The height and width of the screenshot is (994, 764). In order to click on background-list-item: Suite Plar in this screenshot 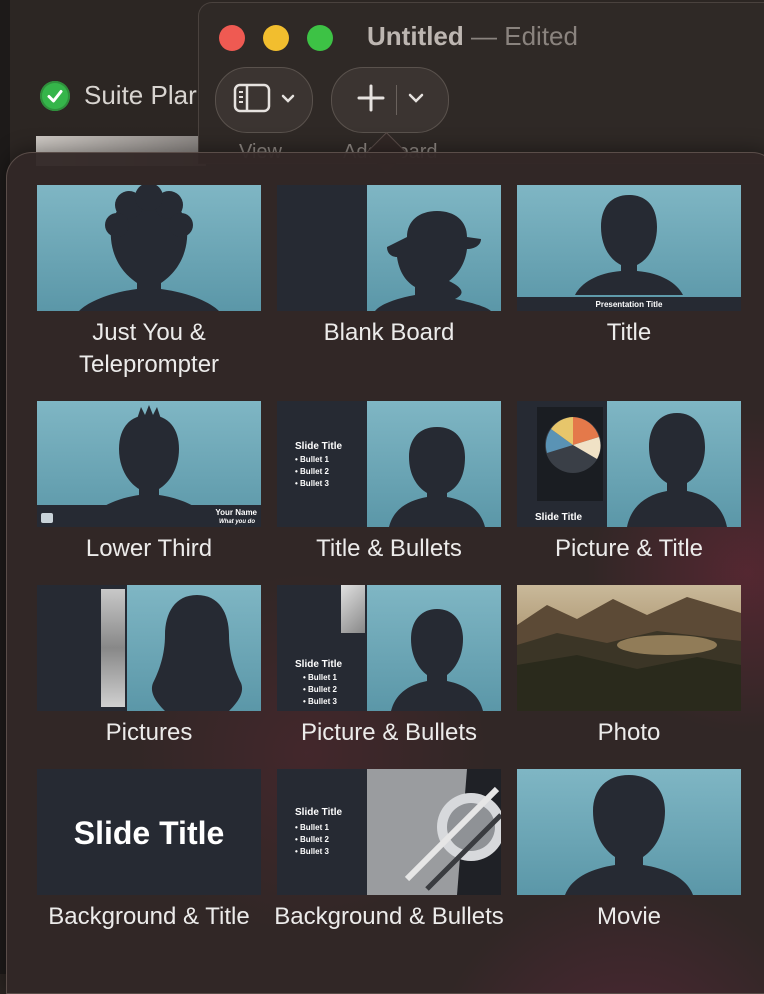, I will do `click(118, 95)`.